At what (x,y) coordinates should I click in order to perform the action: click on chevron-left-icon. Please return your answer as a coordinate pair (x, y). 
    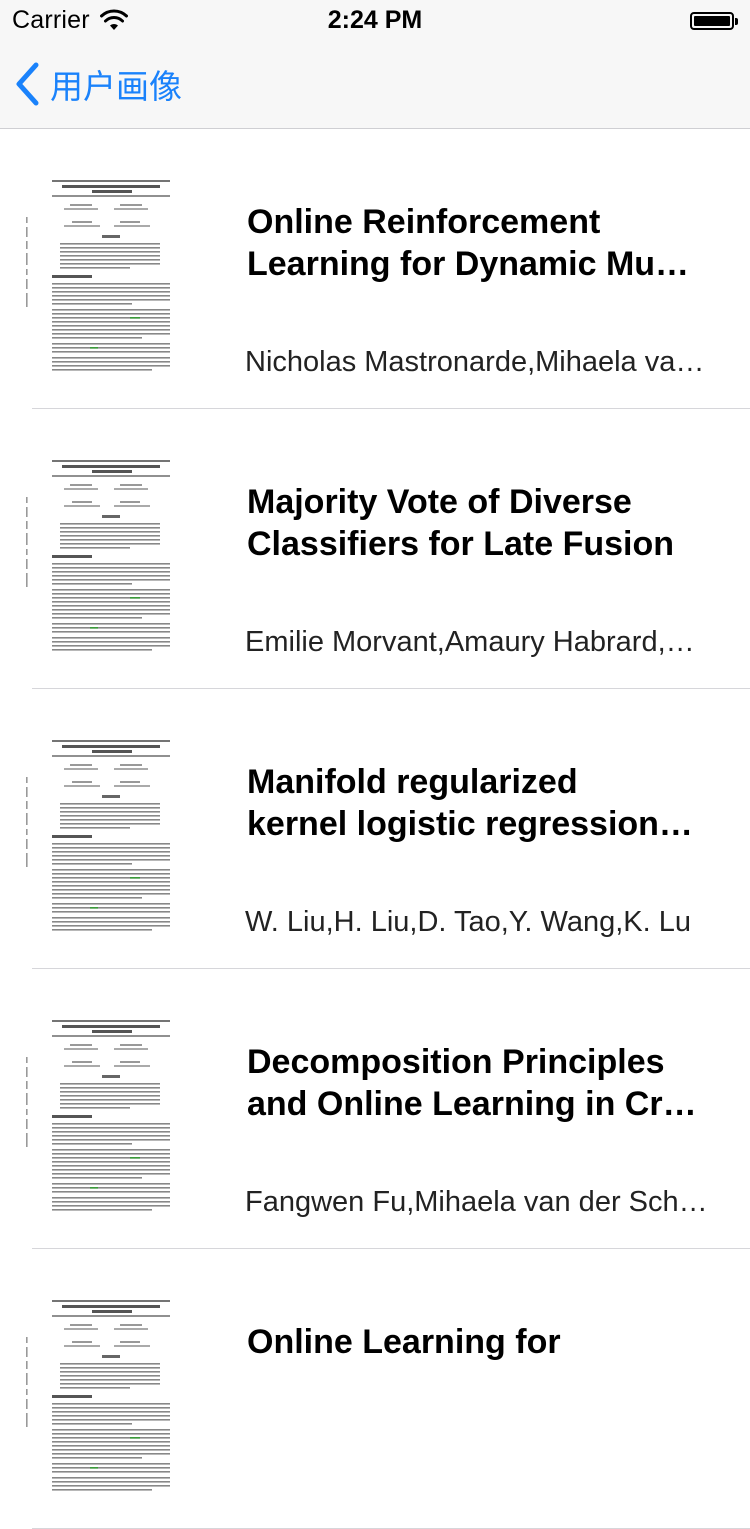
    Looking at the image, I should click on (27, 84).